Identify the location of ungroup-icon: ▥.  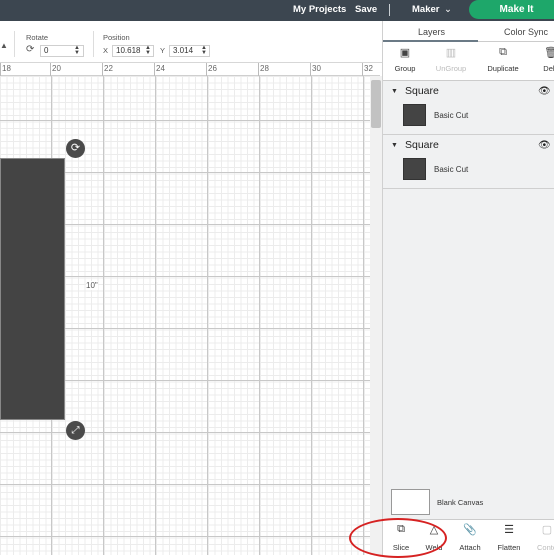
(451, 53).